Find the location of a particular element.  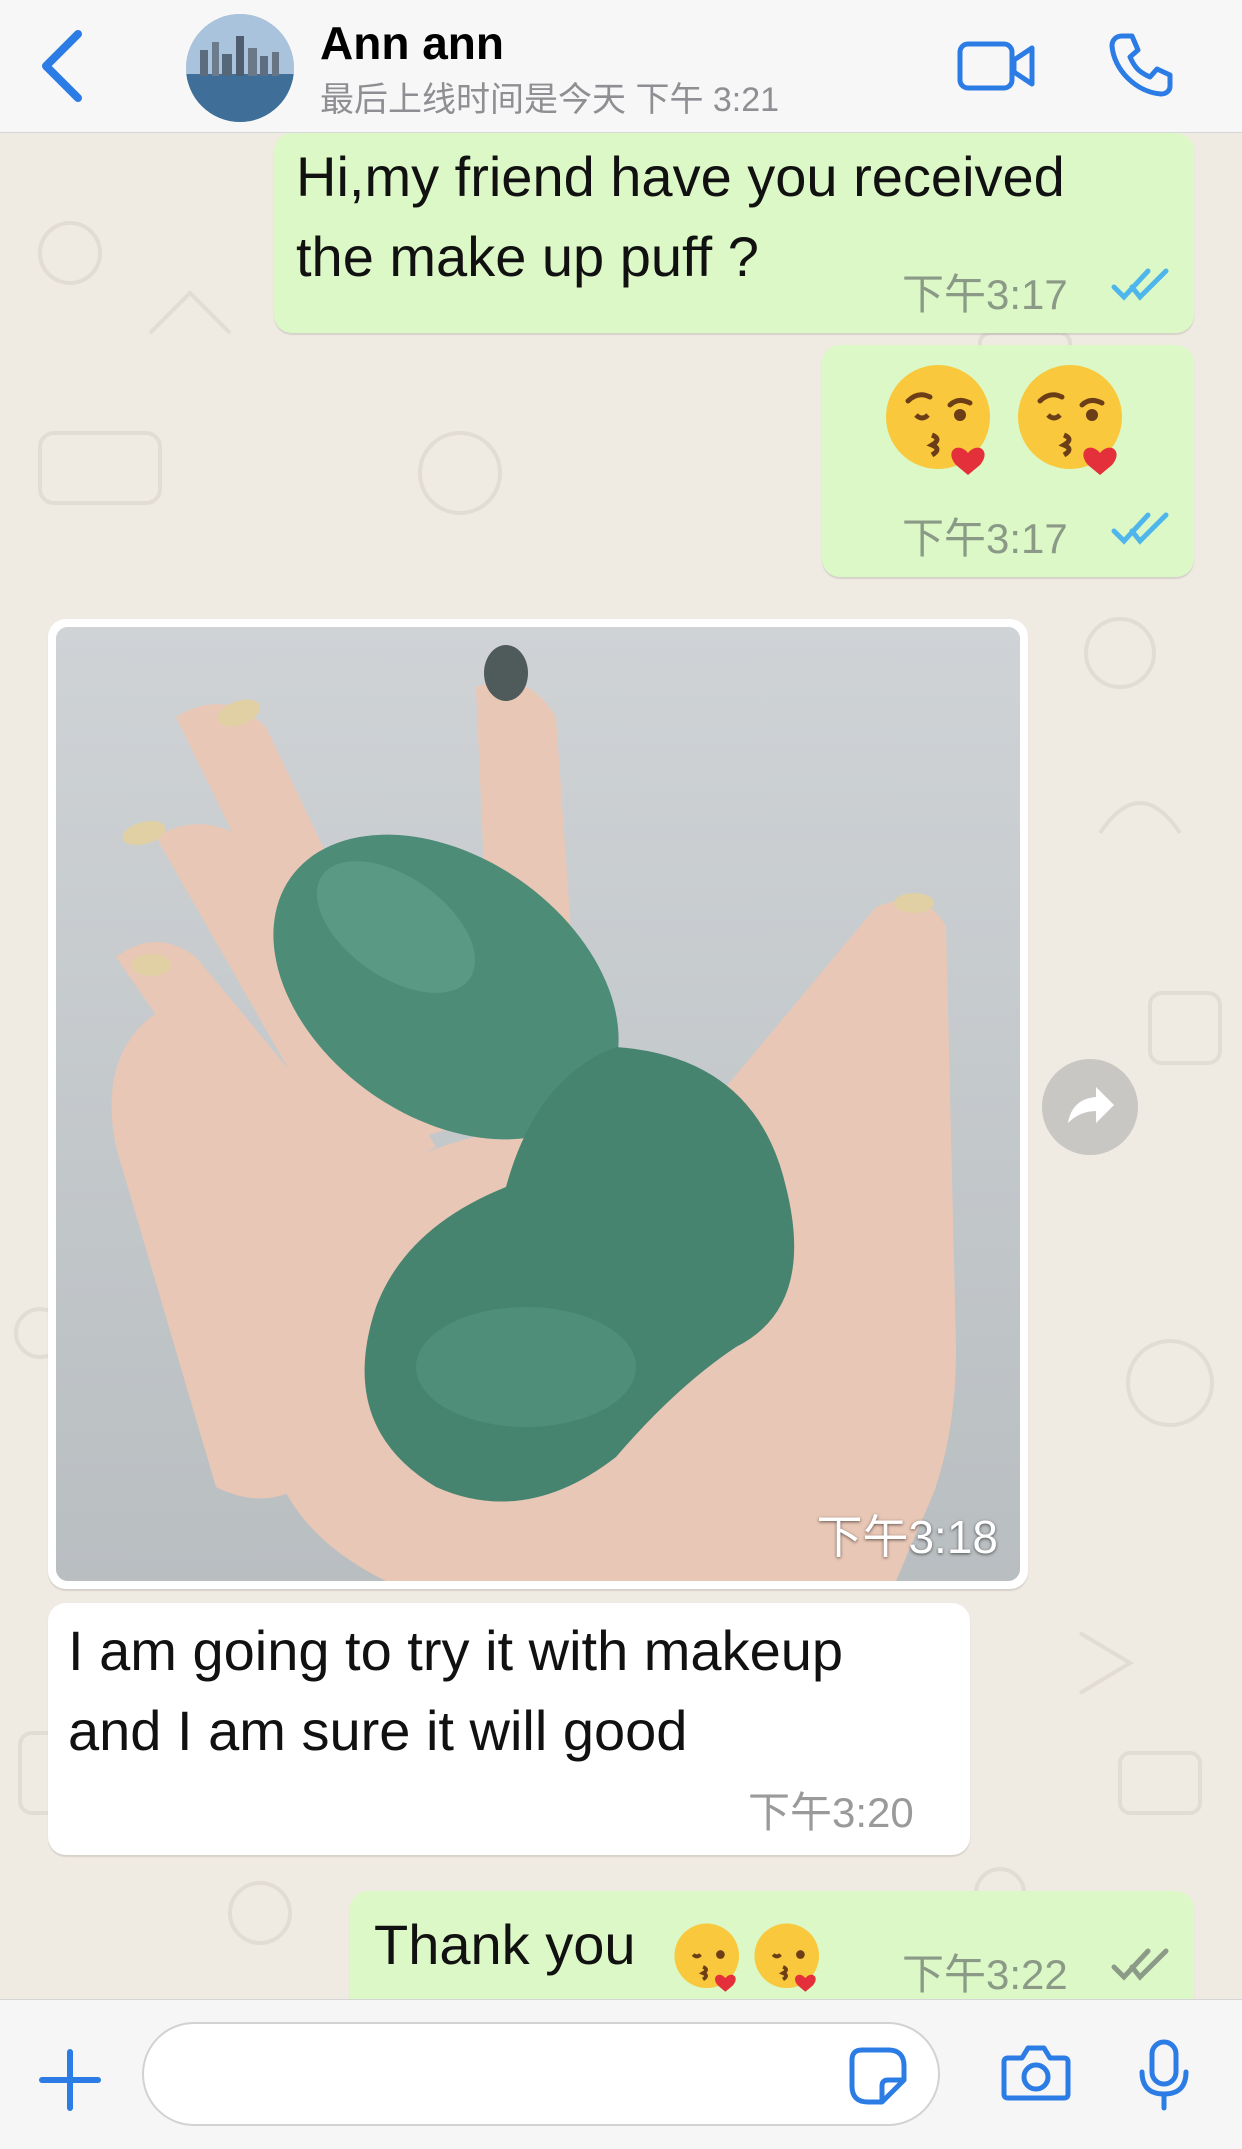

message-text: and I am sure it will good is located at coordinates (378, 1730).